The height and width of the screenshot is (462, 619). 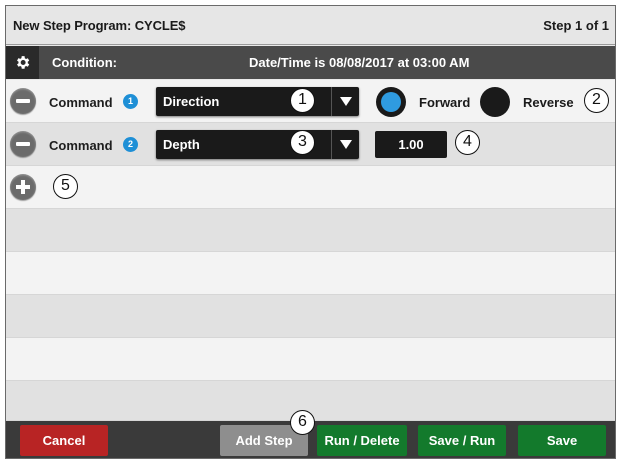 What do you see at coordinates (302, 100) in the screenshot?
I see `callout-marker: 1` at bounding box center [302, 100].